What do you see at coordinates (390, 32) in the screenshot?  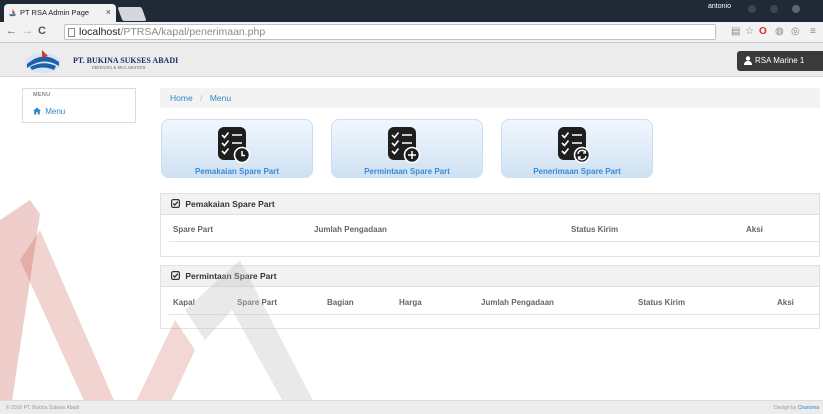 I see `url-input: localhost/PTRSA/kapal/penerimaan.php` at bounding box center [390, 32].